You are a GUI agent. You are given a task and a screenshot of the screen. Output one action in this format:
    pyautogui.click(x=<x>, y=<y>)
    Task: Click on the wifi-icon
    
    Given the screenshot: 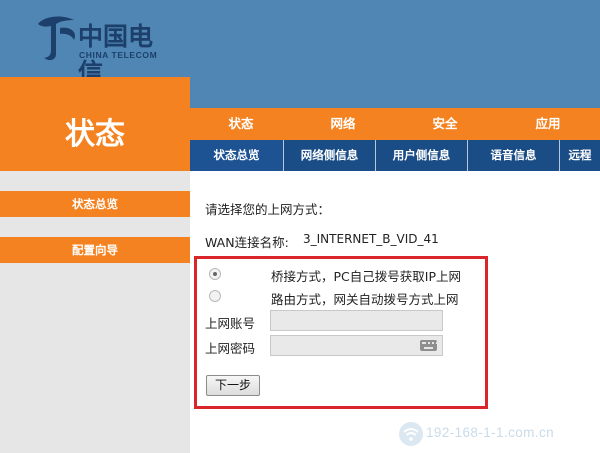 What is the action you would take?
    pyautogui.click(x=411, y=434)
    